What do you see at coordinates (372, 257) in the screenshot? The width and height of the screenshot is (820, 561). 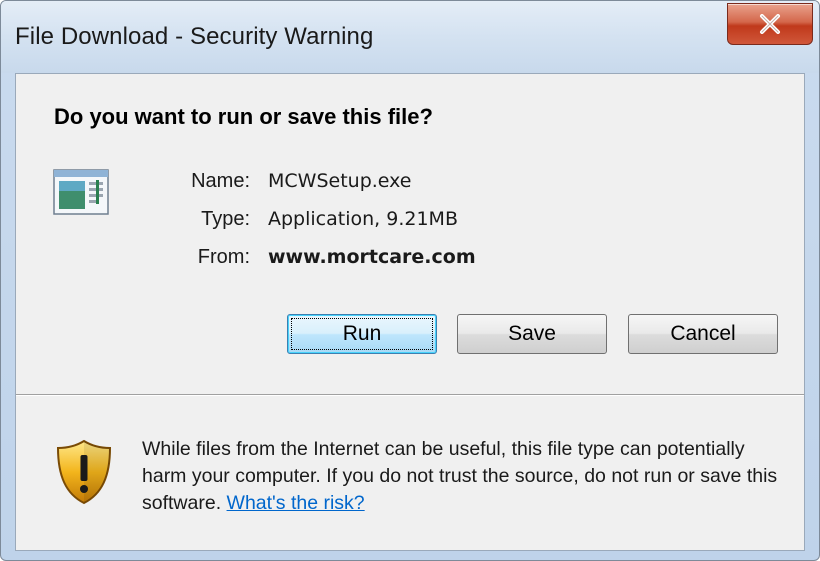 I see `from-value: www.mortcare.com` at bounding box center [372, 257].